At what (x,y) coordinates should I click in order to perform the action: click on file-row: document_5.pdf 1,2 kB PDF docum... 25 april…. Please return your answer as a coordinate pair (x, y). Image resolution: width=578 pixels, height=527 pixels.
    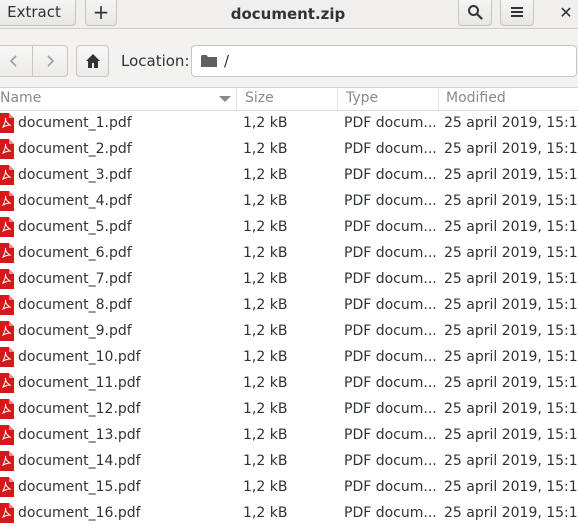
    Looking at the image, I should click on (289, 228).